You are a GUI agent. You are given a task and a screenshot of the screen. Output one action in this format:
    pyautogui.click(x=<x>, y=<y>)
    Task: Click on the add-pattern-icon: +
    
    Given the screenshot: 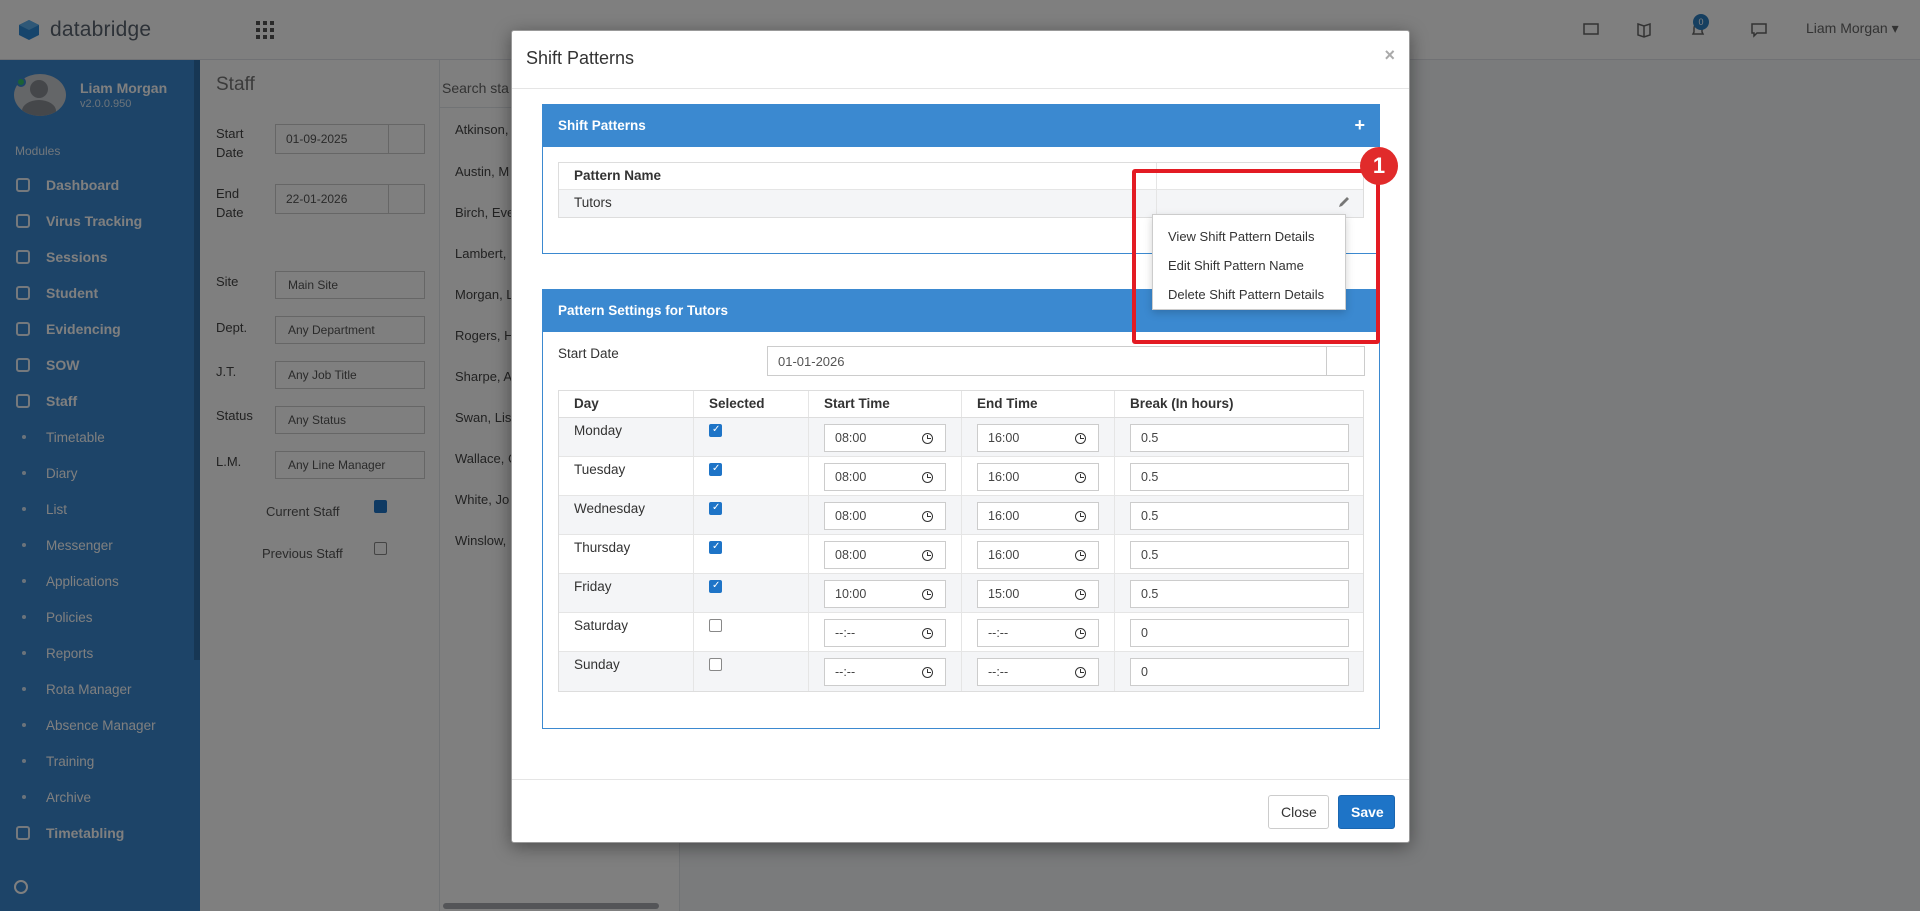 What is the action you would take?
    pyautogui.click(x=1359, y=125)
    